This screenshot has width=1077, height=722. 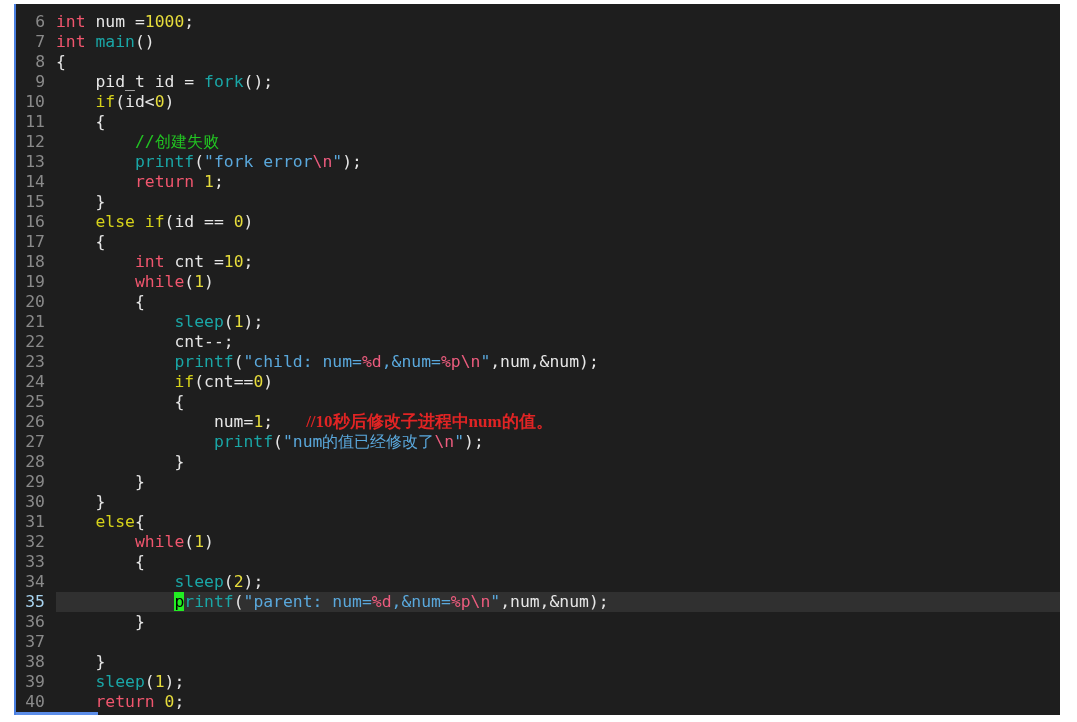 I want to click on line-number: 8, so click(x=39, y=62).